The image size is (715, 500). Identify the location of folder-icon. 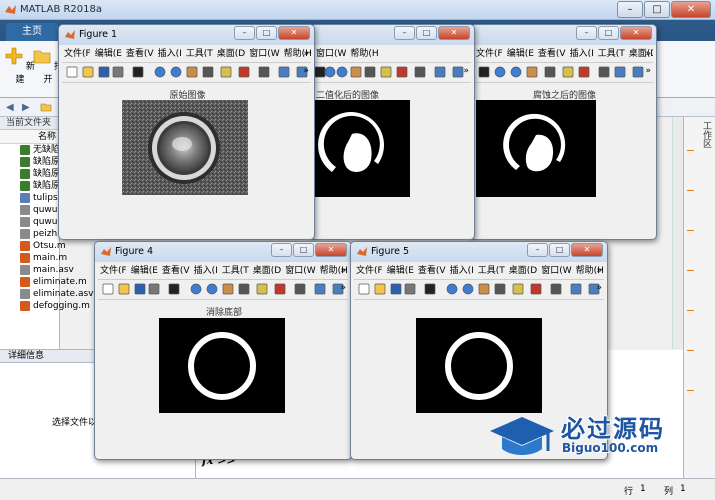
(46, 107).